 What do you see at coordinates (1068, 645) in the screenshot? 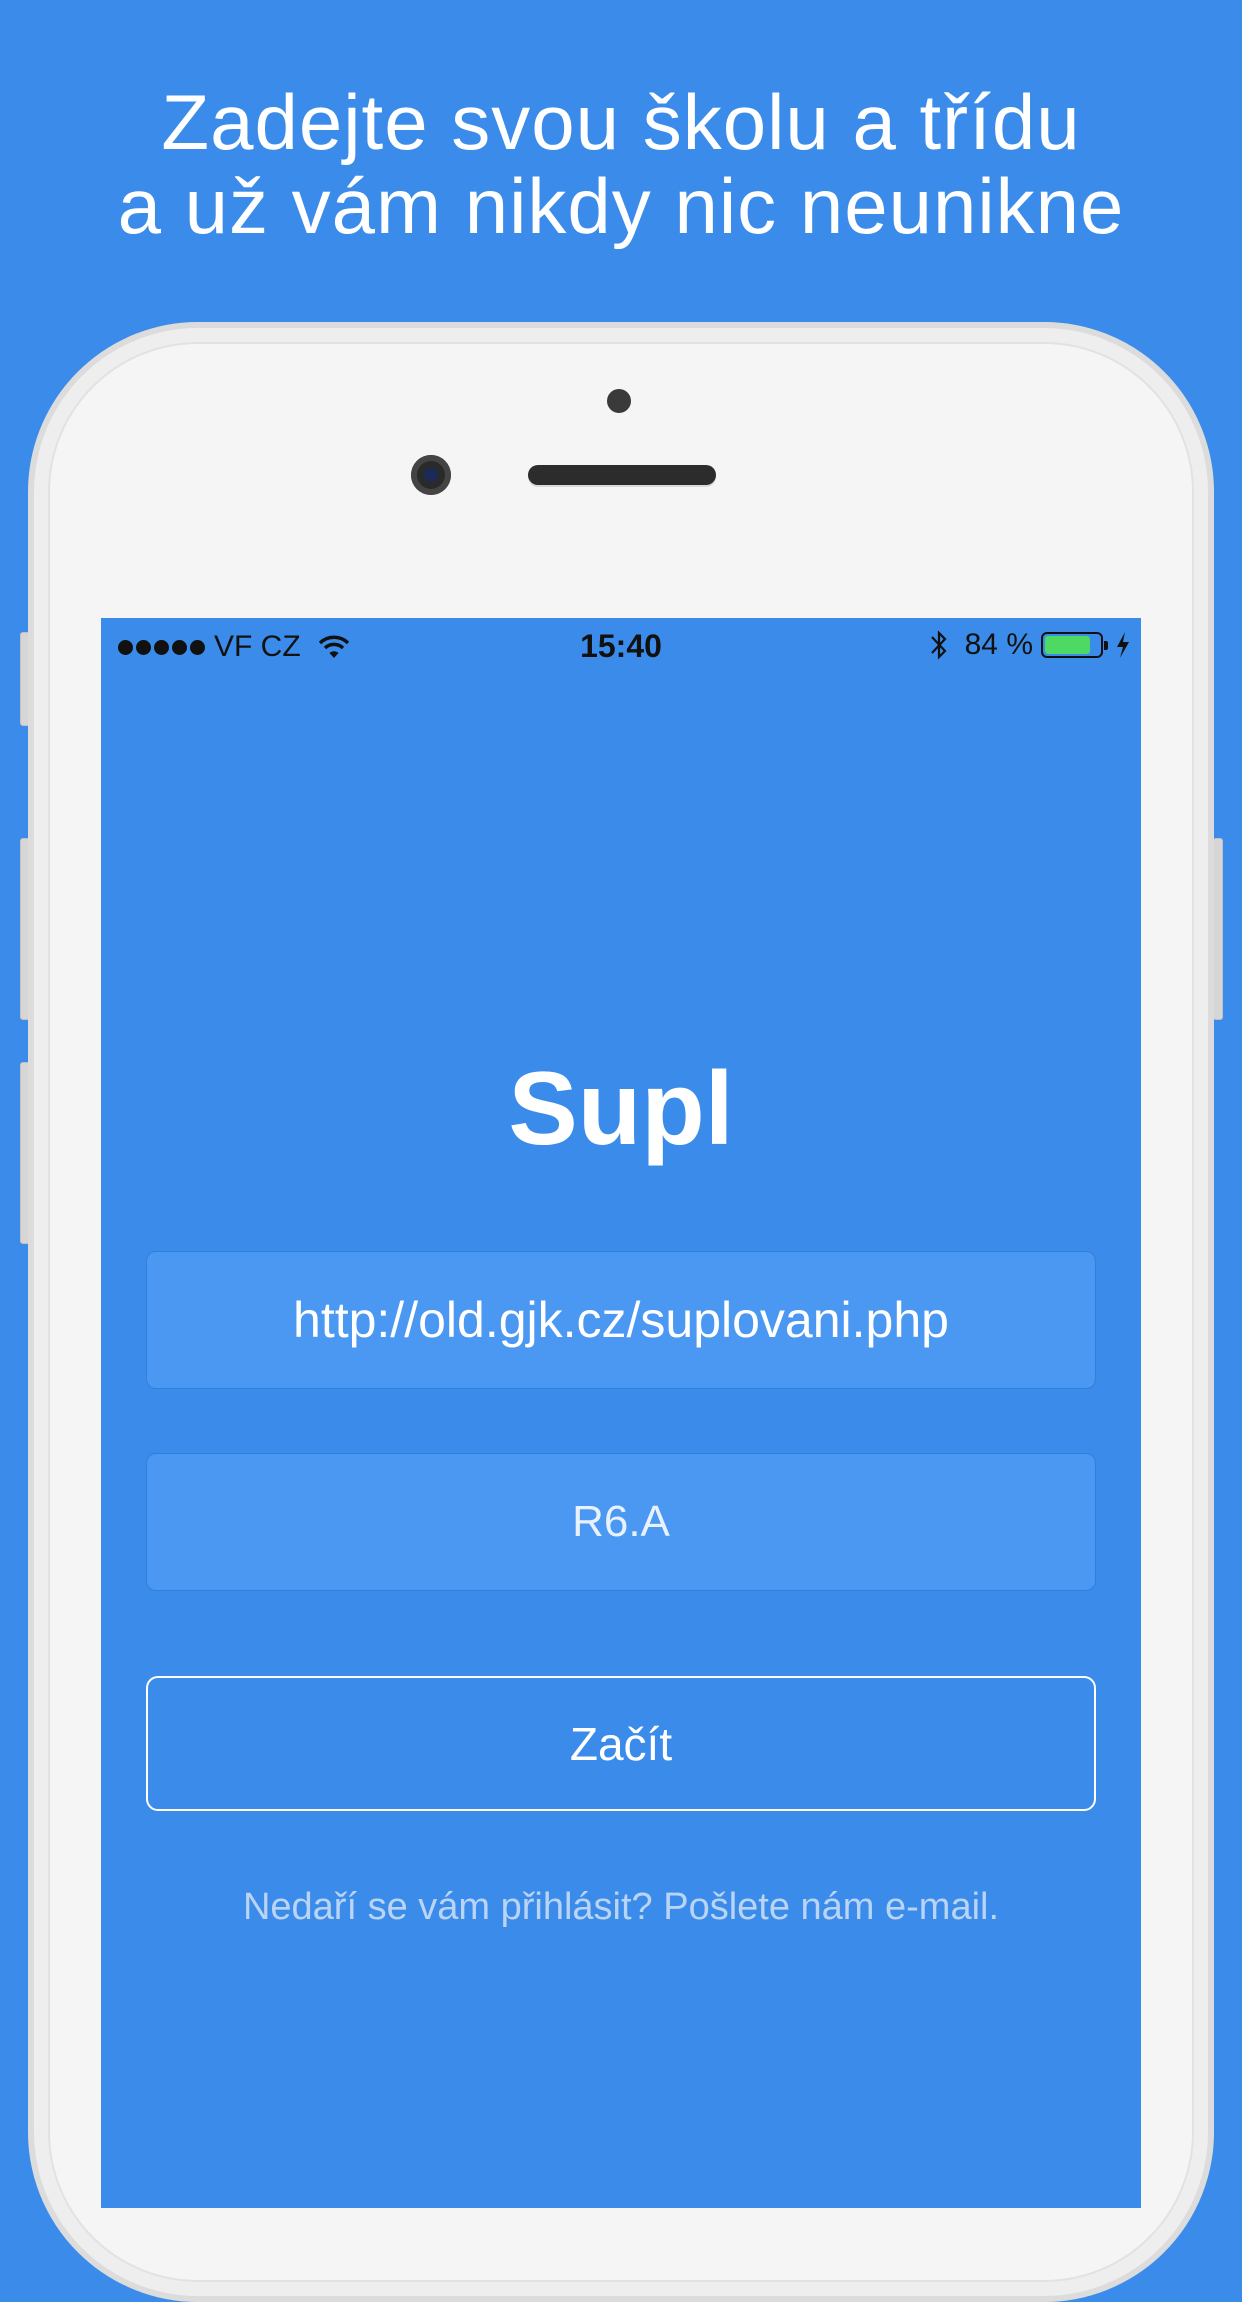
I see `battery-level-fill` at bounding box center [1068, 645].